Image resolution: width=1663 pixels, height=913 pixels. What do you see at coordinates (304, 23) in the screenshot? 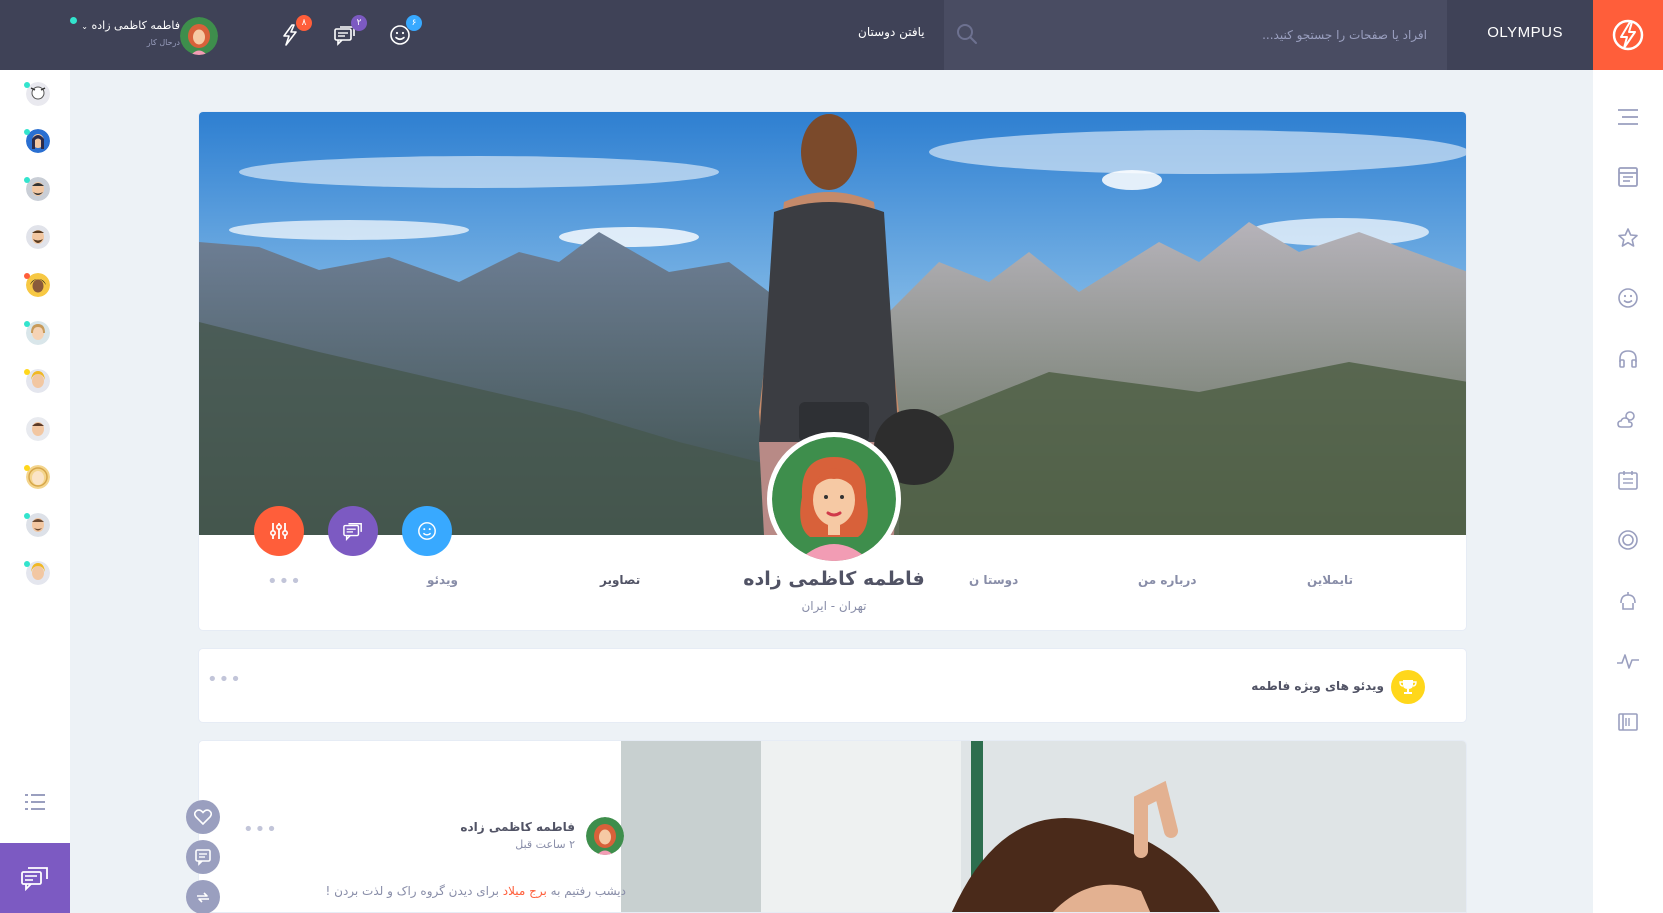
I see `notification-badge: ۸` at bounding box center [304, 23].